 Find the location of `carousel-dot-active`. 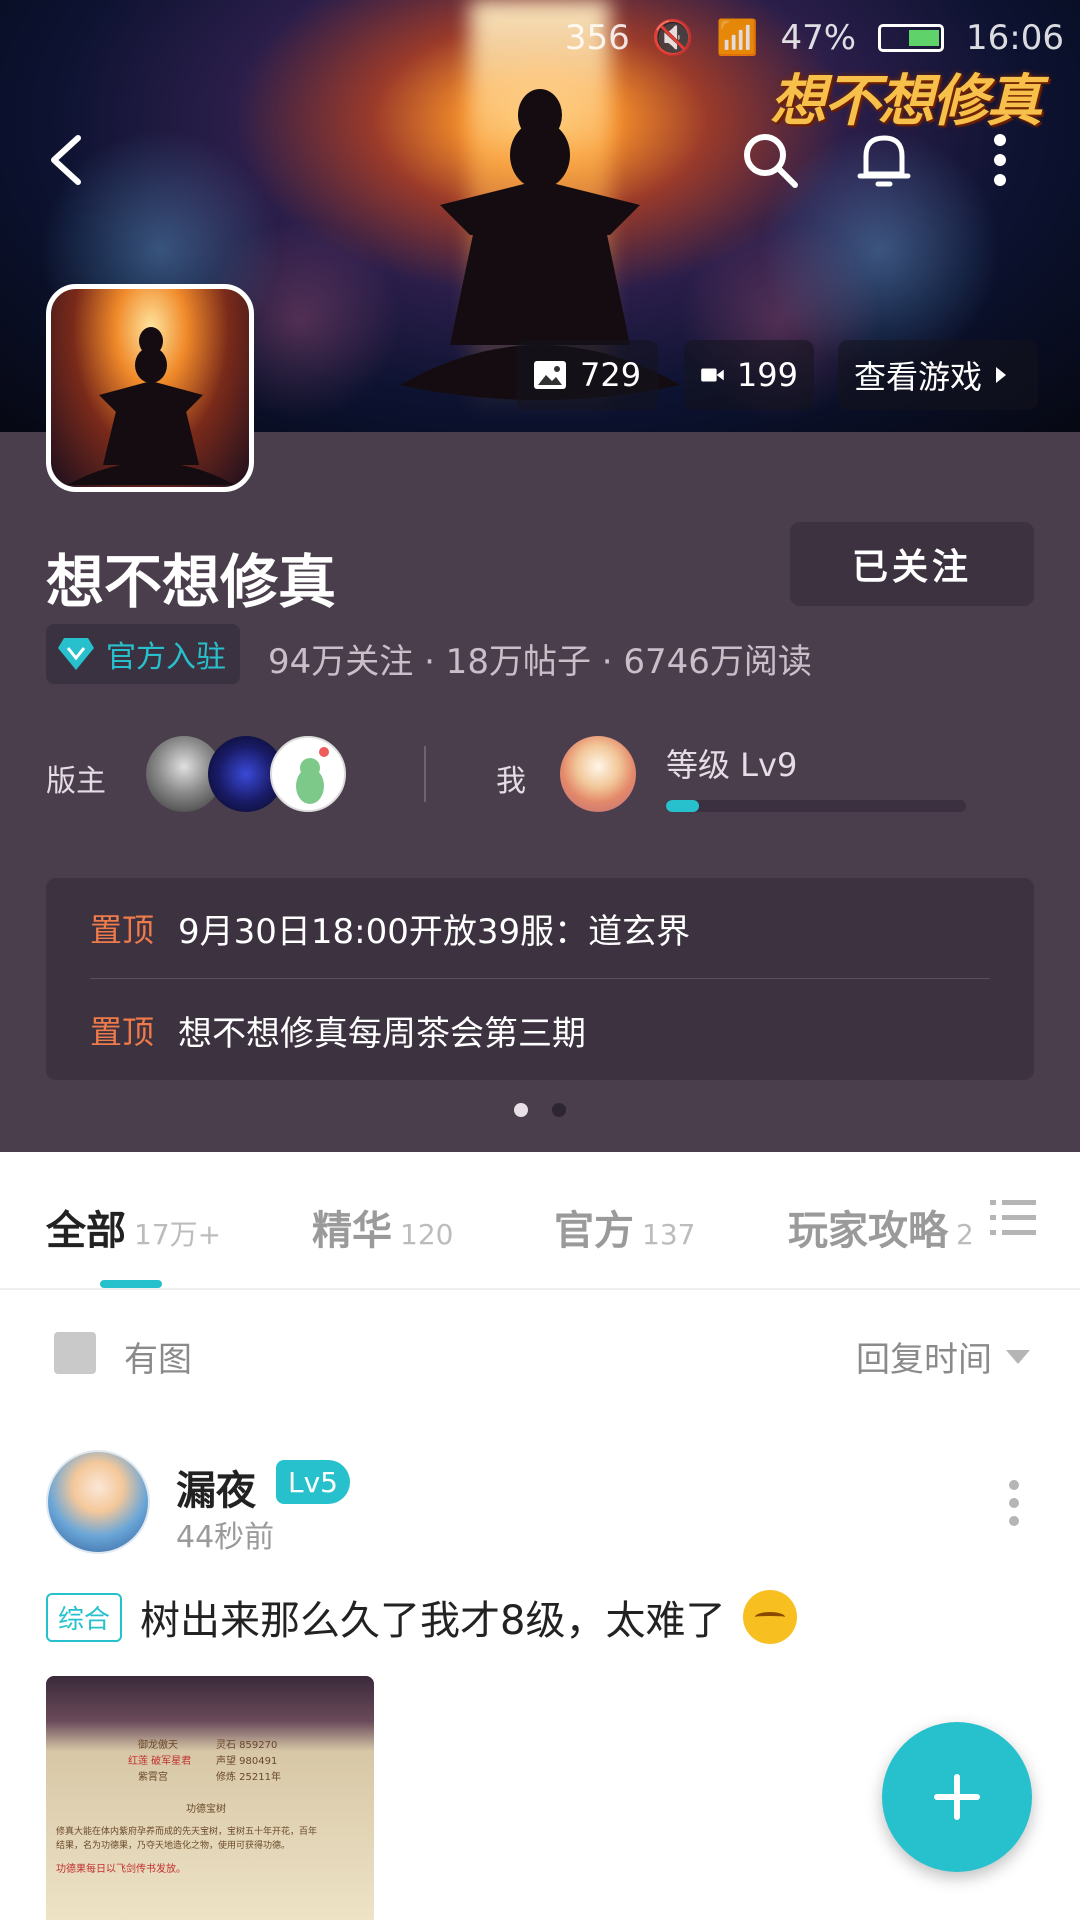

carousel-dot-active is located at coordinates (521, 1110).